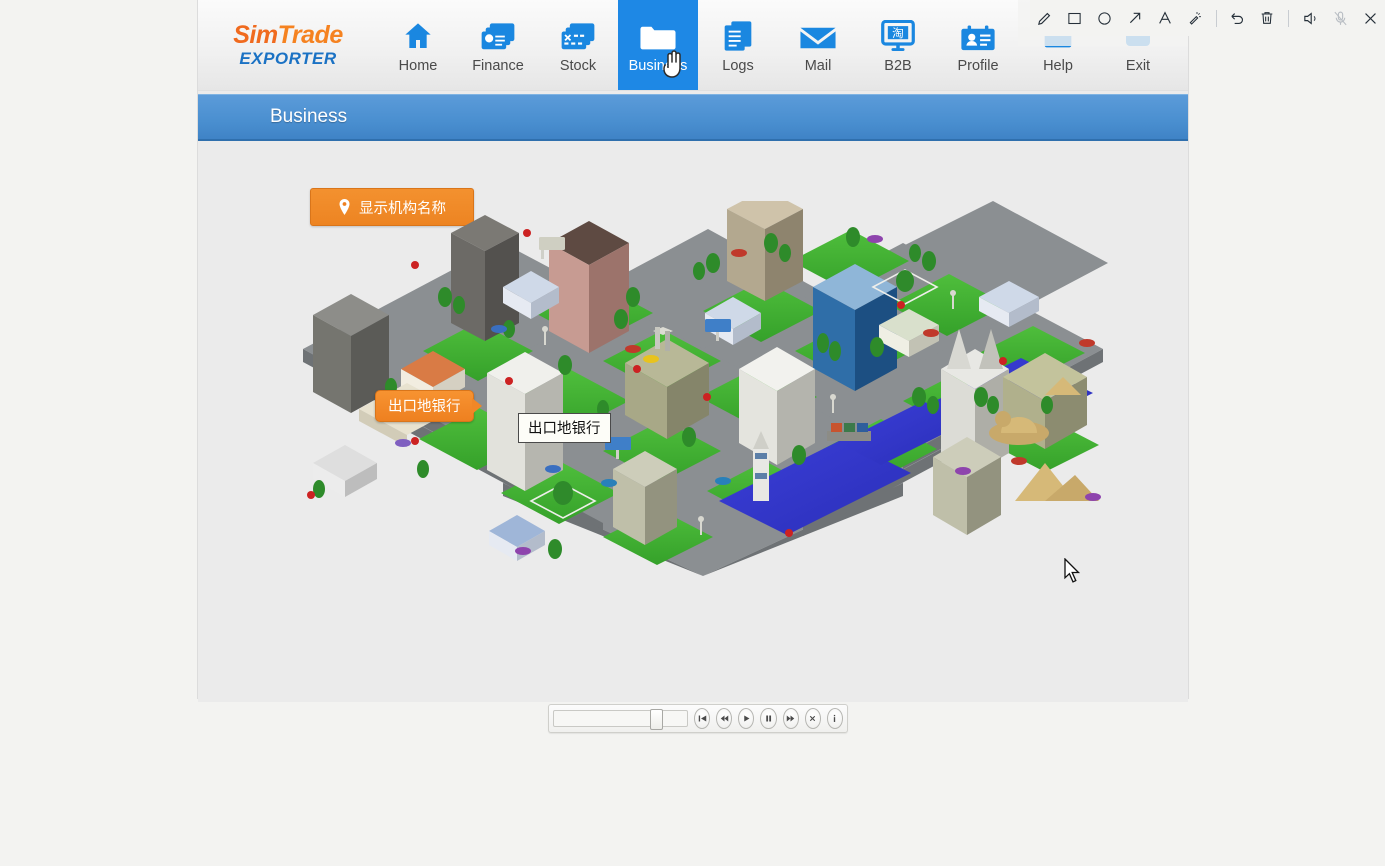 This screenshot has height=866, width=1385. I want to click on fast-forward-button, so click(790, 718).